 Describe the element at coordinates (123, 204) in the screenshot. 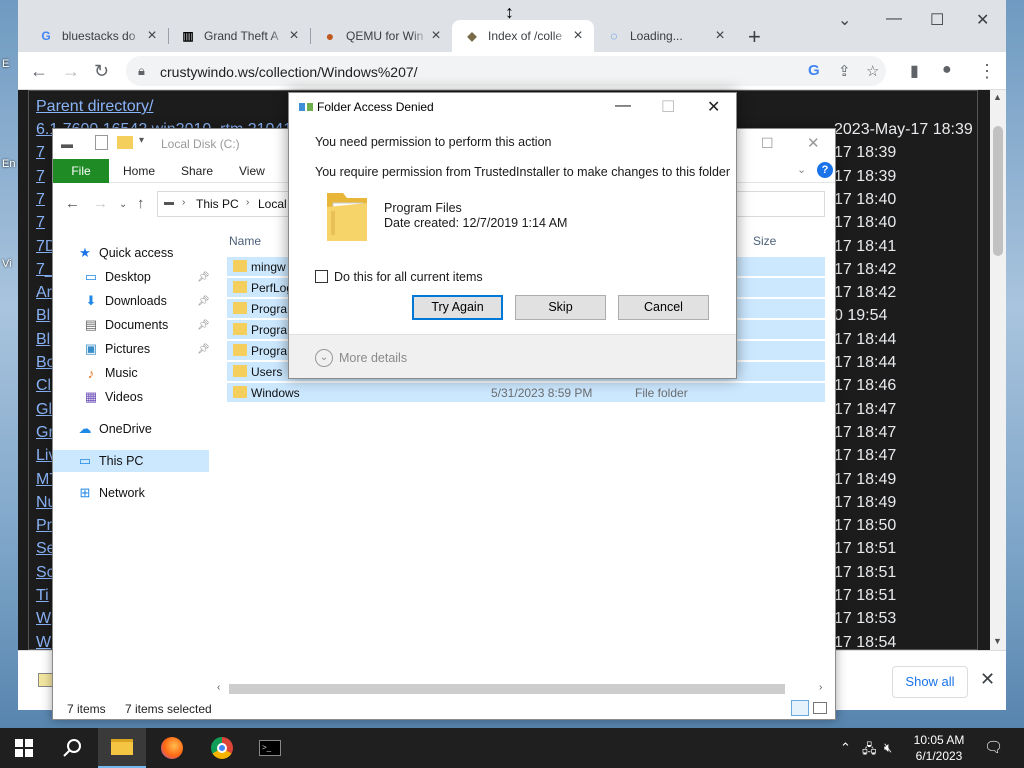

I see `recent-locations-icon: ⌄` at that location.